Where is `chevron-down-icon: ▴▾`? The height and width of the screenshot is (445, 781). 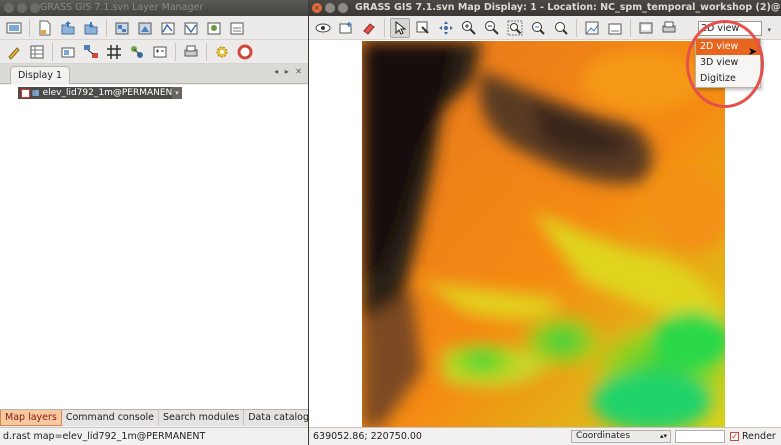
chevron-down-icon: ▴▾ is located at coordinates (663, 436).